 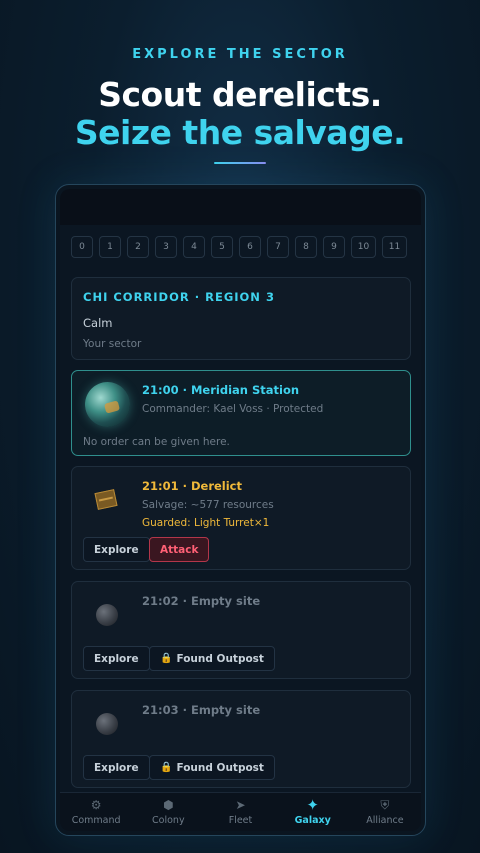 What do you see at coordinates (201, 710) in the screenshot?
I see `site-title: 21:03 · Empty site` at bounding box center [201, 710].